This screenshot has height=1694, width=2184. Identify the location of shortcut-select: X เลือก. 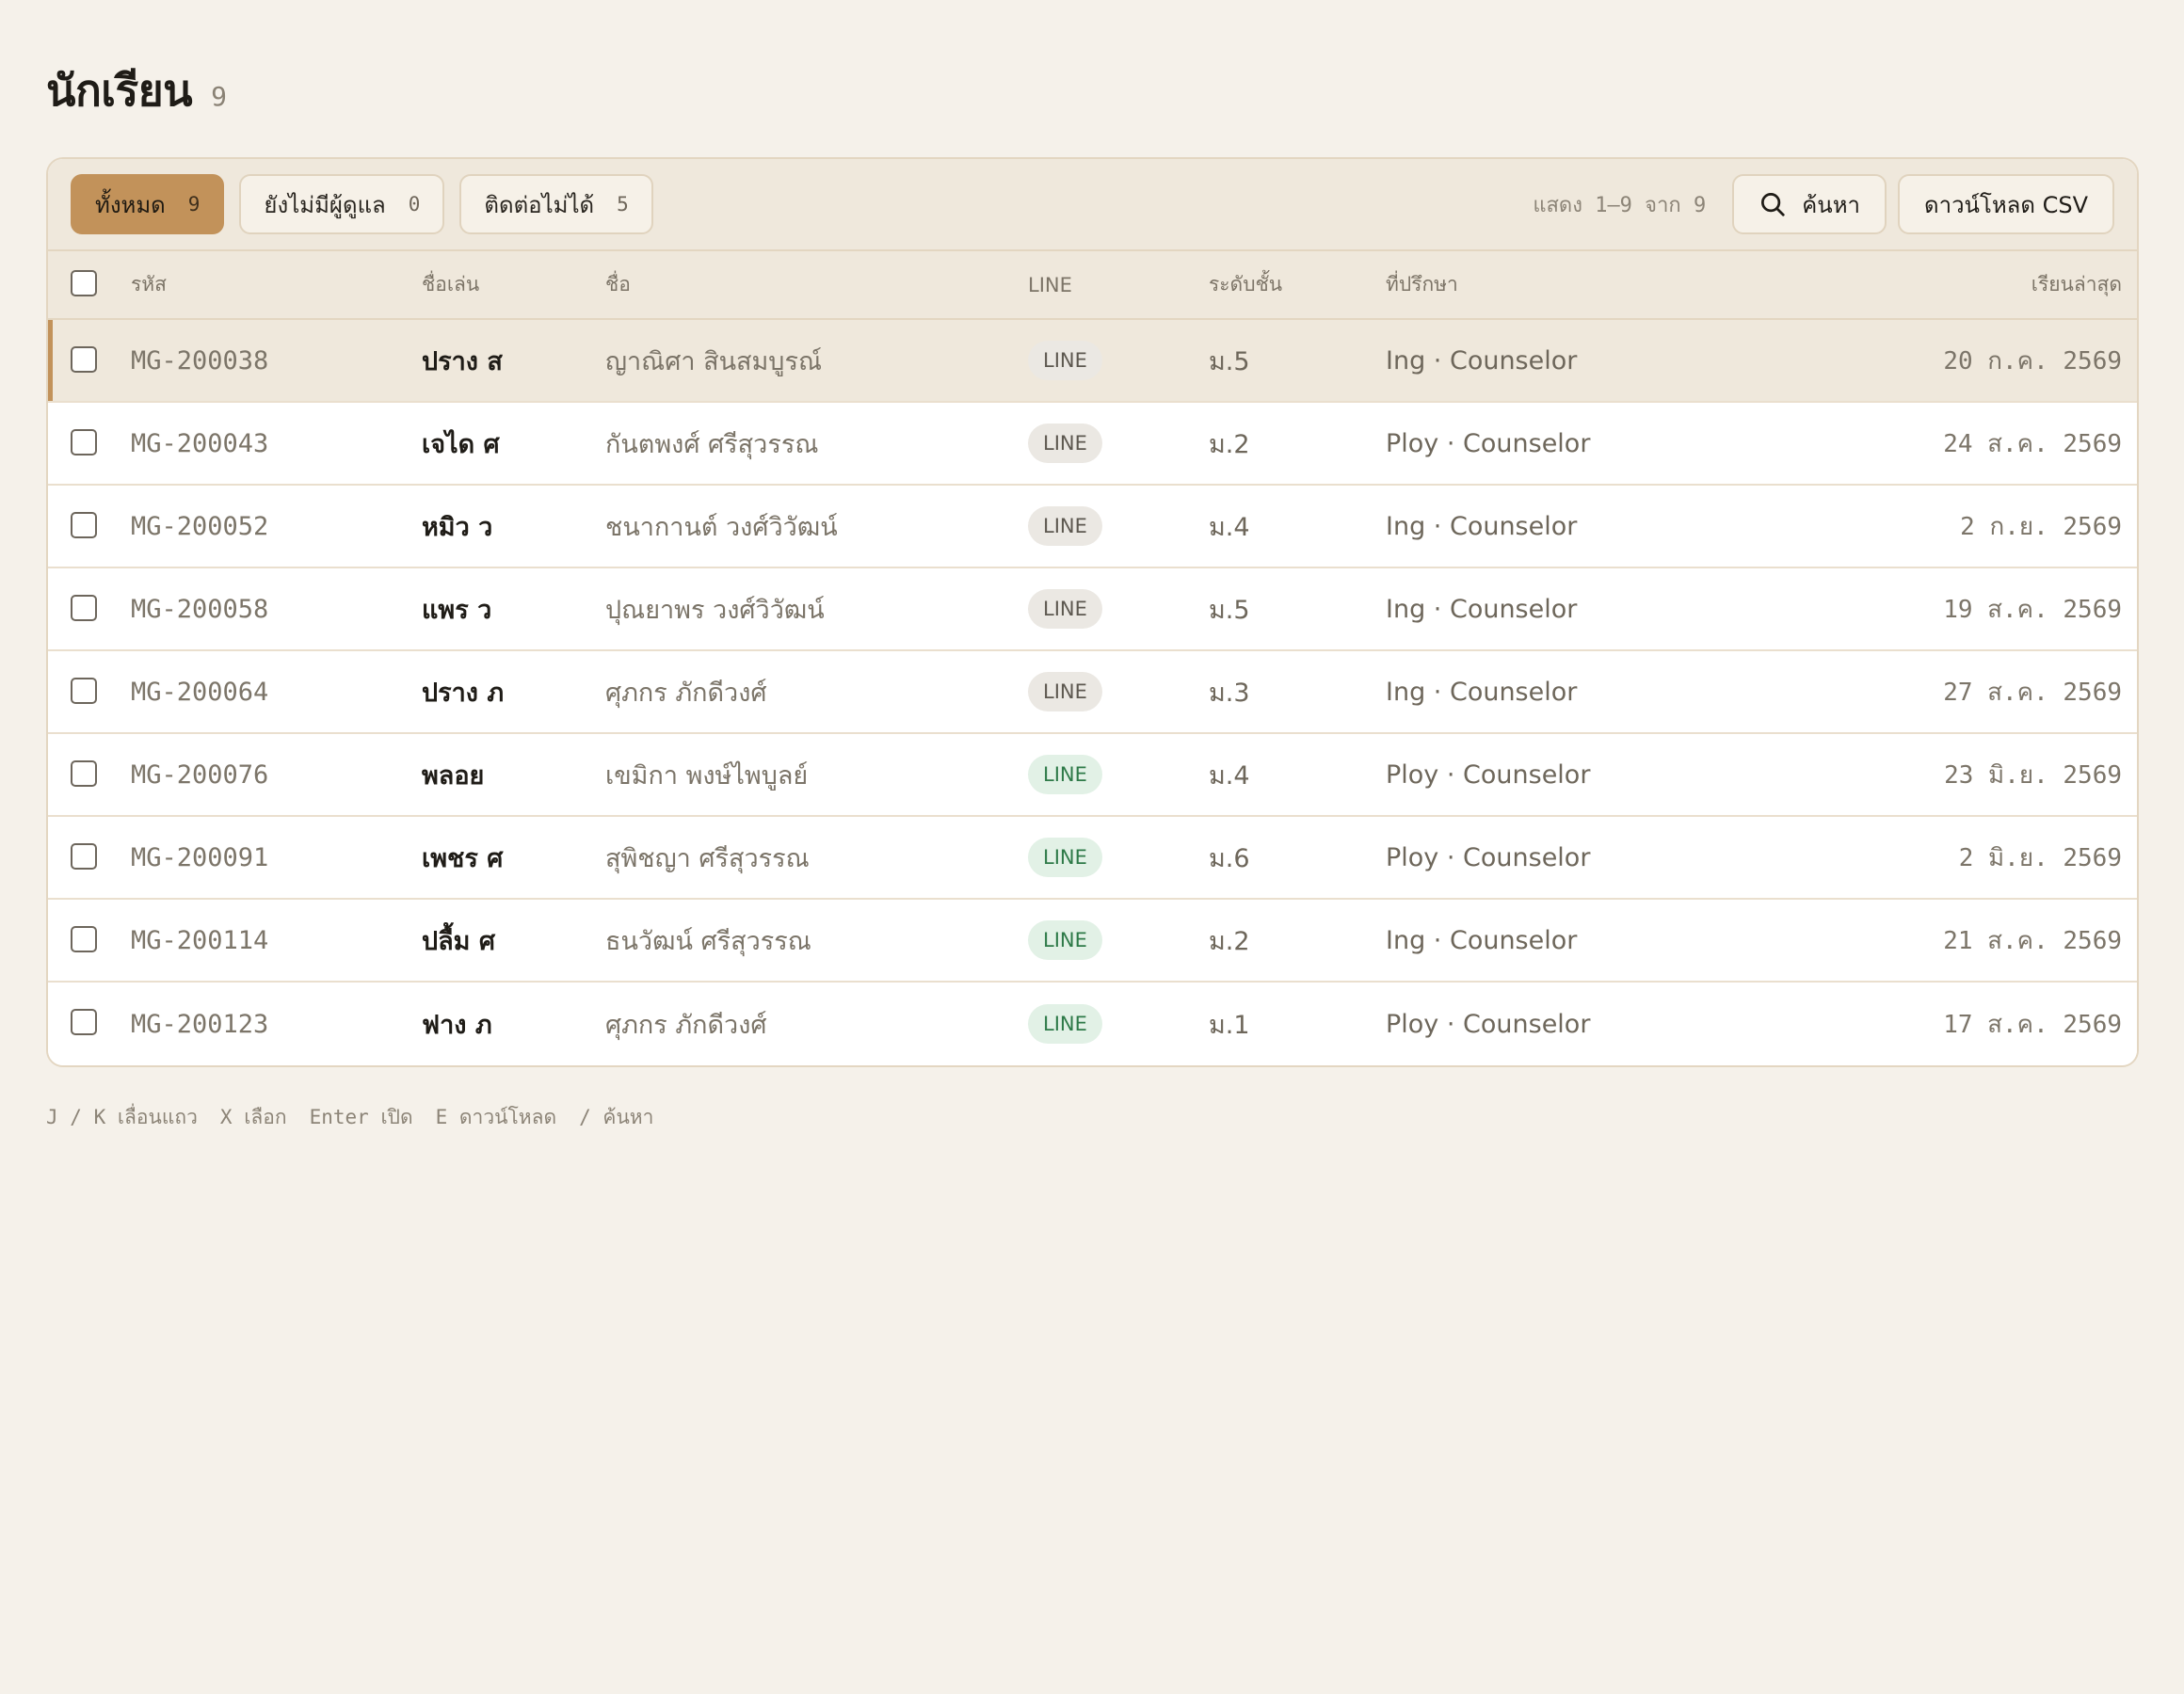
(253, 1117).